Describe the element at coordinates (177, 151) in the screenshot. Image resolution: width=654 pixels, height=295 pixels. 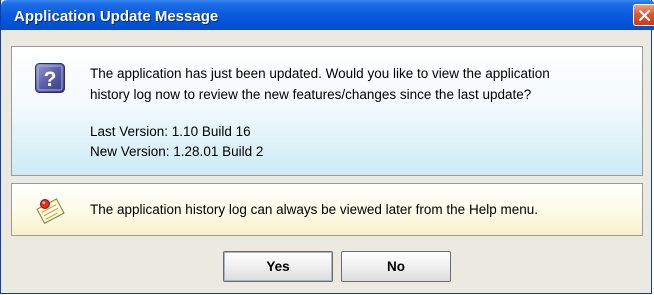
I see `new-version-text: New Version: 1.28.01 Build 2` at that location.